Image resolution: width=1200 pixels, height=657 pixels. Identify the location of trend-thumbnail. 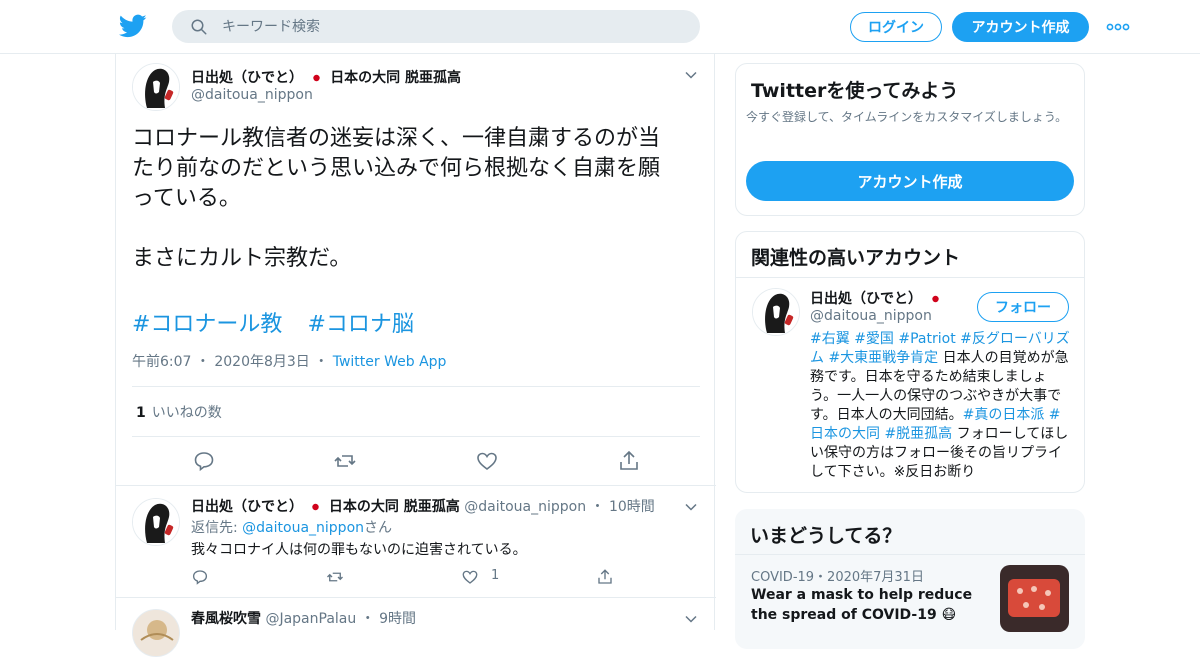
(1034, 598).